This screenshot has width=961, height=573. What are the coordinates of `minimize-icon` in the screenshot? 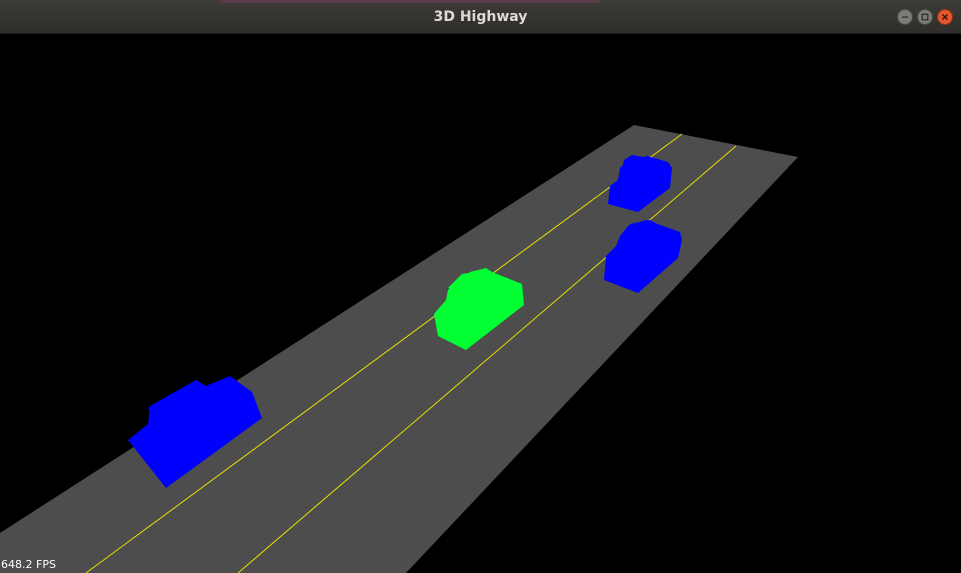 It's located at (905, 17).